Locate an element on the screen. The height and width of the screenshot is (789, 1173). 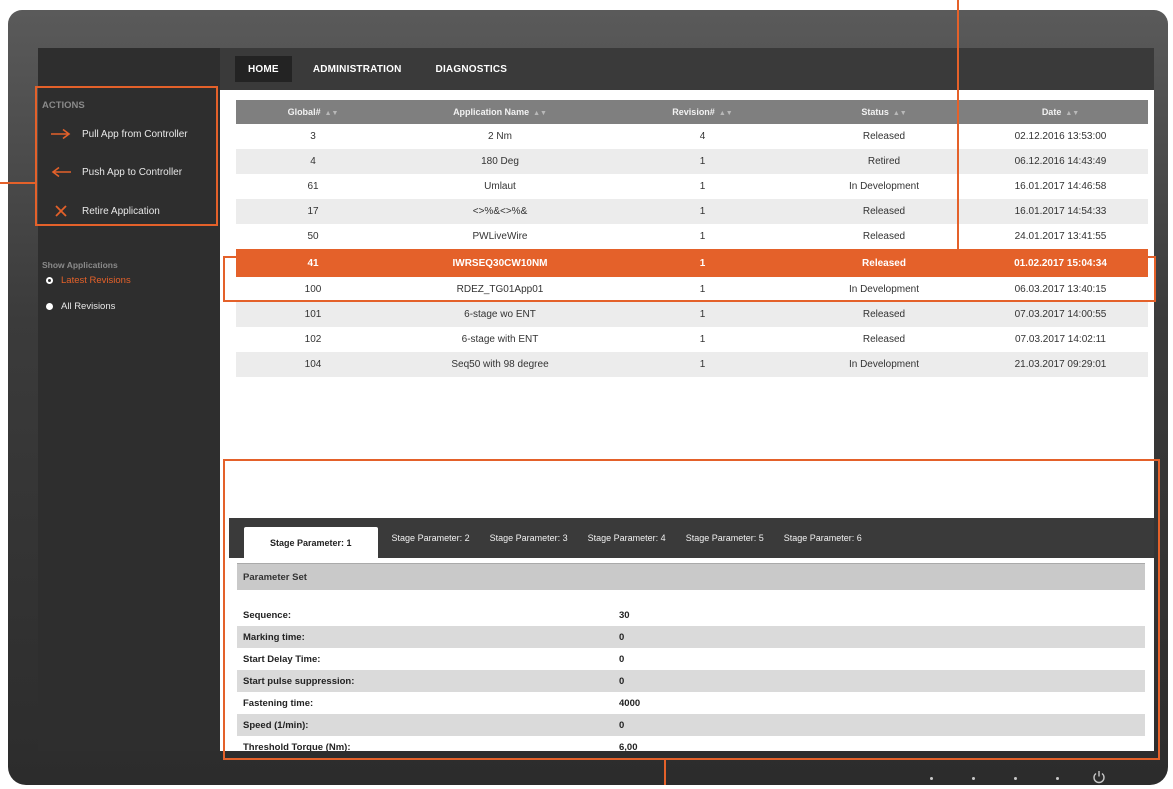
table-cell-global: 102 is located at coordinates (313, 339).